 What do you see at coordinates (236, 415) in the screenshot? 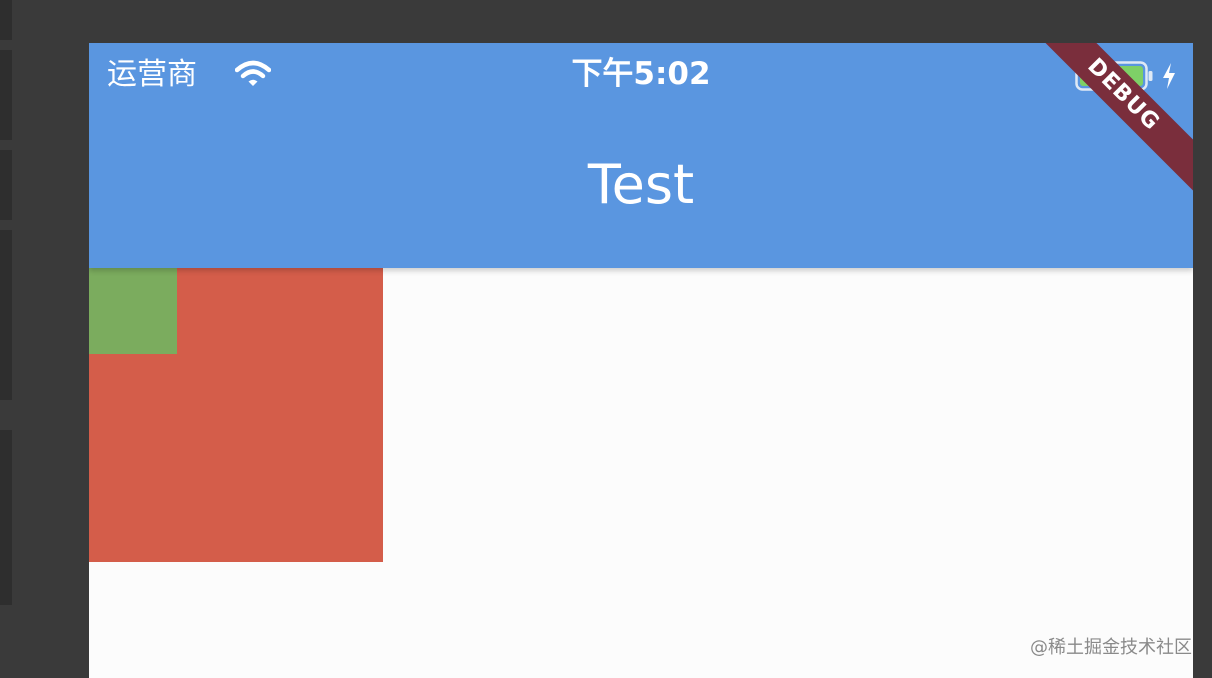
I see `red-container` at bounding box center [236, 415].